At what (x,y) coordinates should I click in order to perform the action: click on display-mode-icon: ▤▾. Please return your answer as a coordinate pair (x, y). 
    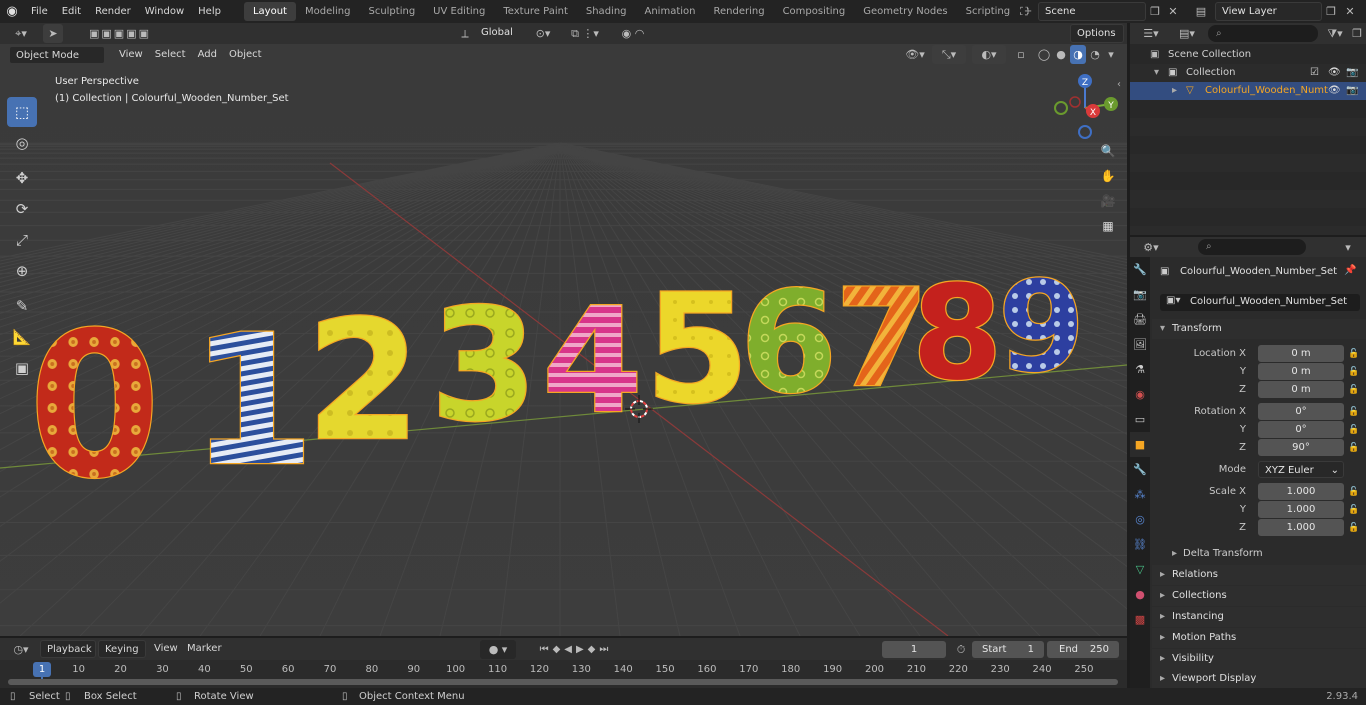
    Looking at the image, I should click on (1187, 33).